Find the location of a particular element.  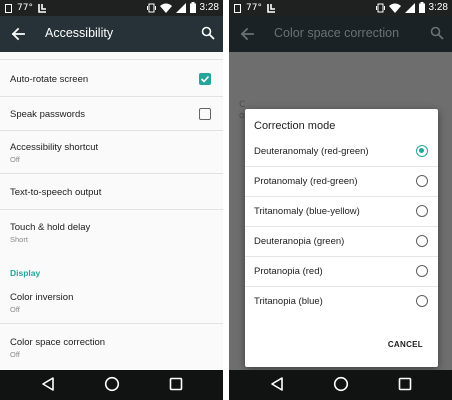

list-item-label: Text-to-speech output is located at coordinates (56, 192).